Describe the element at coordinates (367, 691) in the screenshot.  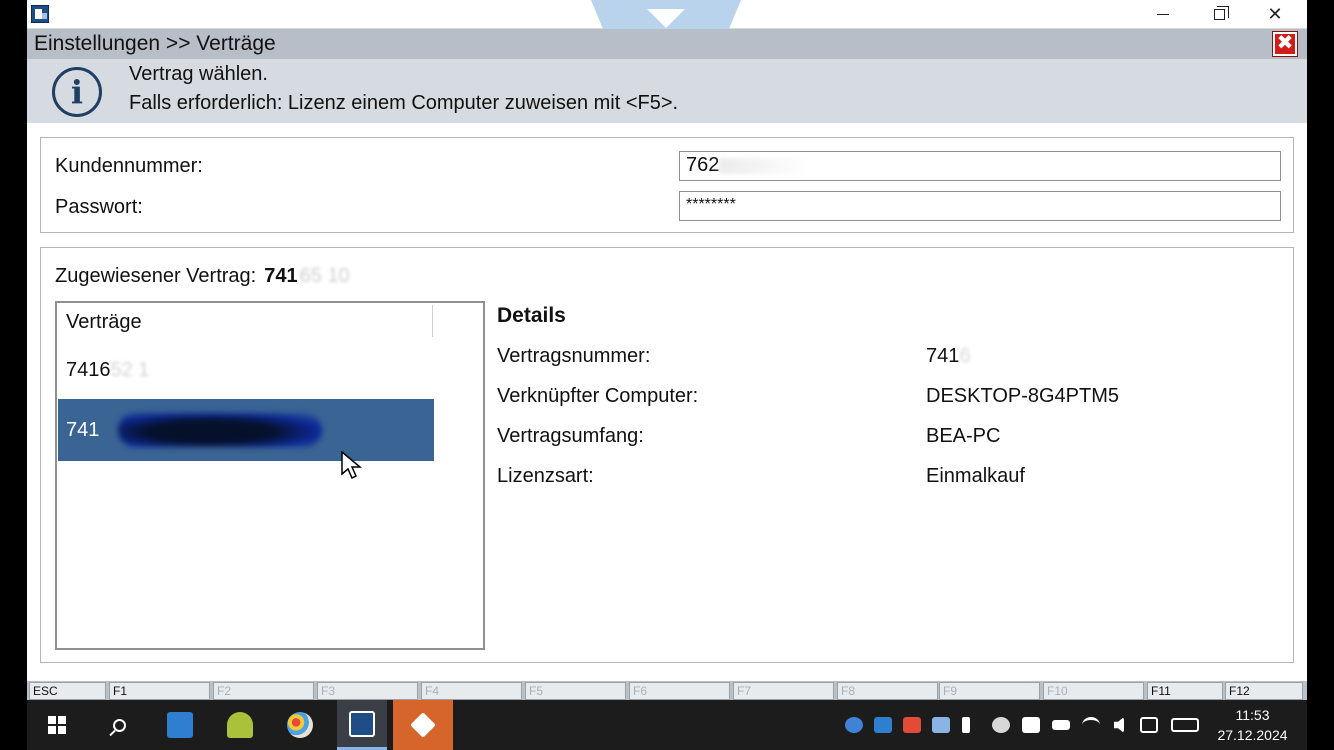
I see `fkey-f3: F3` at that location.